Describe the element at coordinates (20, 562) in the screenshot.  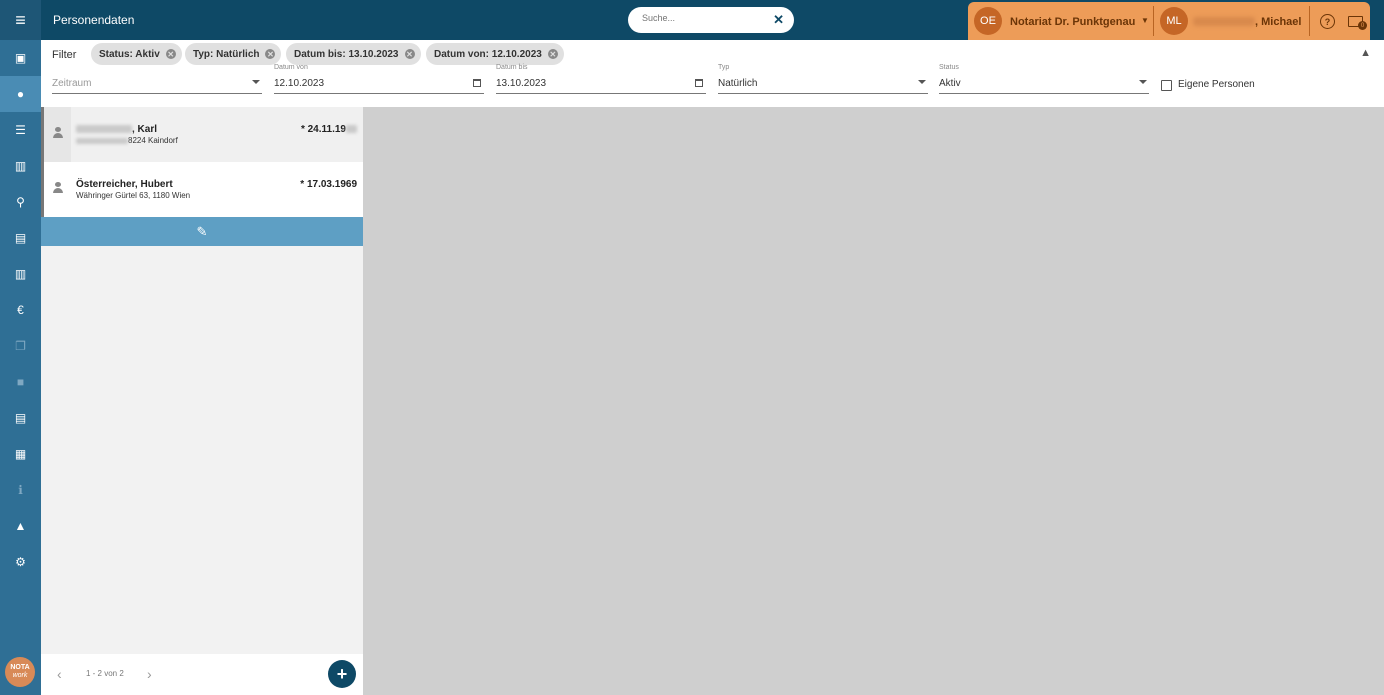
I see `settings-icon: ⚙` at that location.